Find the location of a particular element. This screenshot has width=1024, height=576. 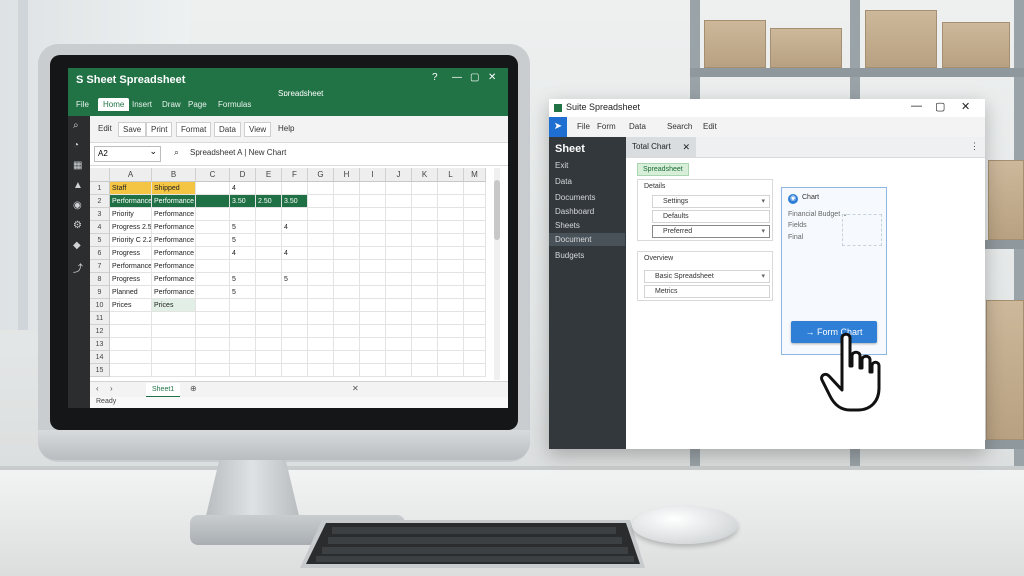

row-header: 9 is located at coordinates (100, 292).